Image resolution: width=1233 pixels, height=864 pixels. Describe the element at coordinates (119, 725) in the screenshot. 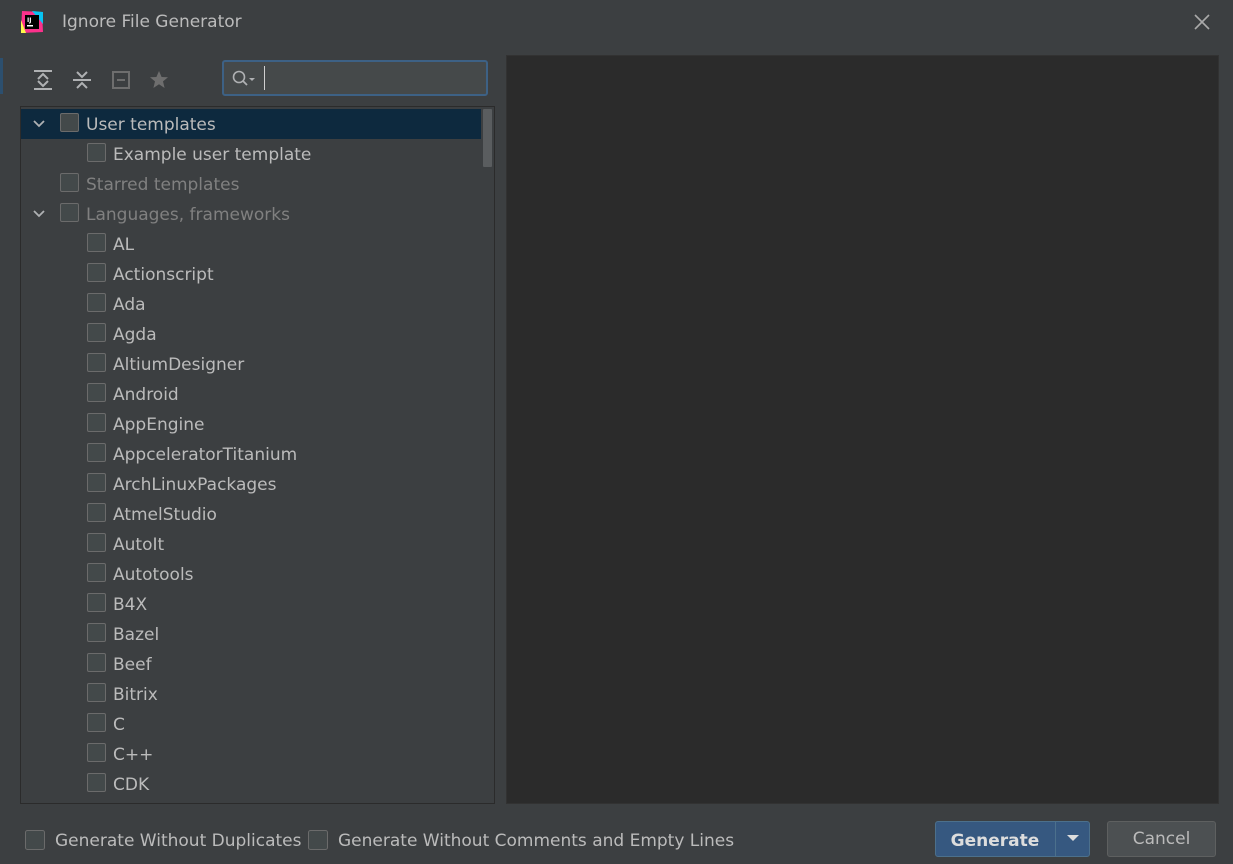

I see `tree-row-label: C` at that location.